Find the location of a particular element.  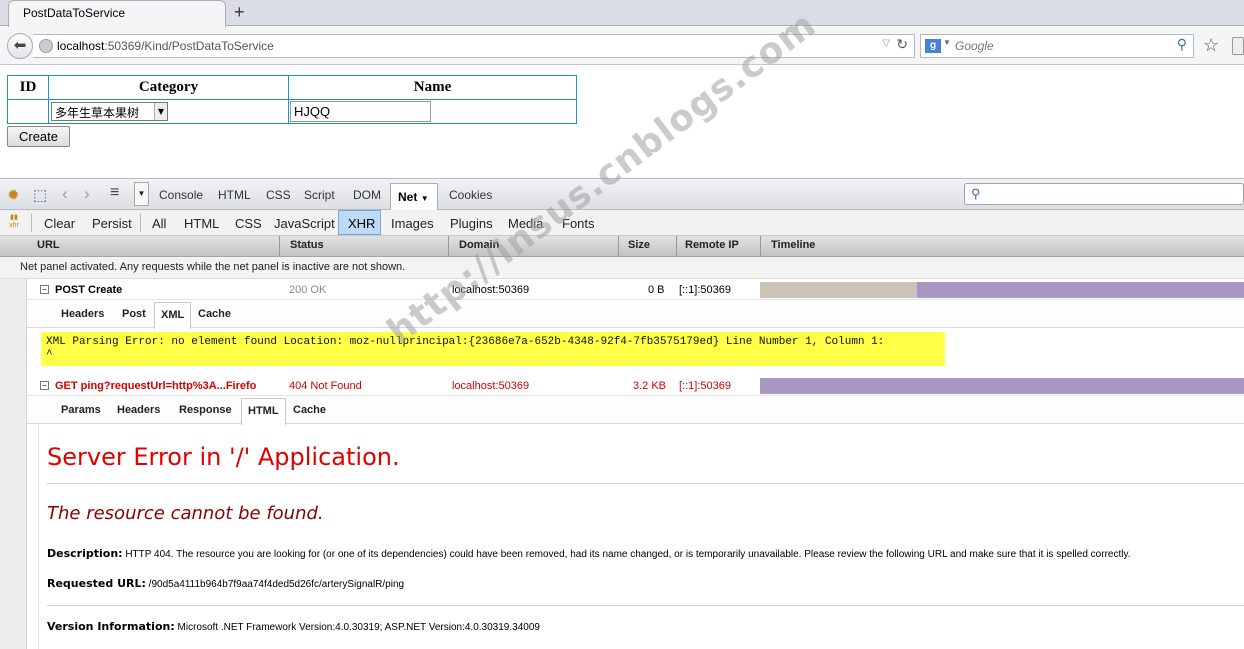

browser-tab: PostDataToService is located at coordinates (117, 13).